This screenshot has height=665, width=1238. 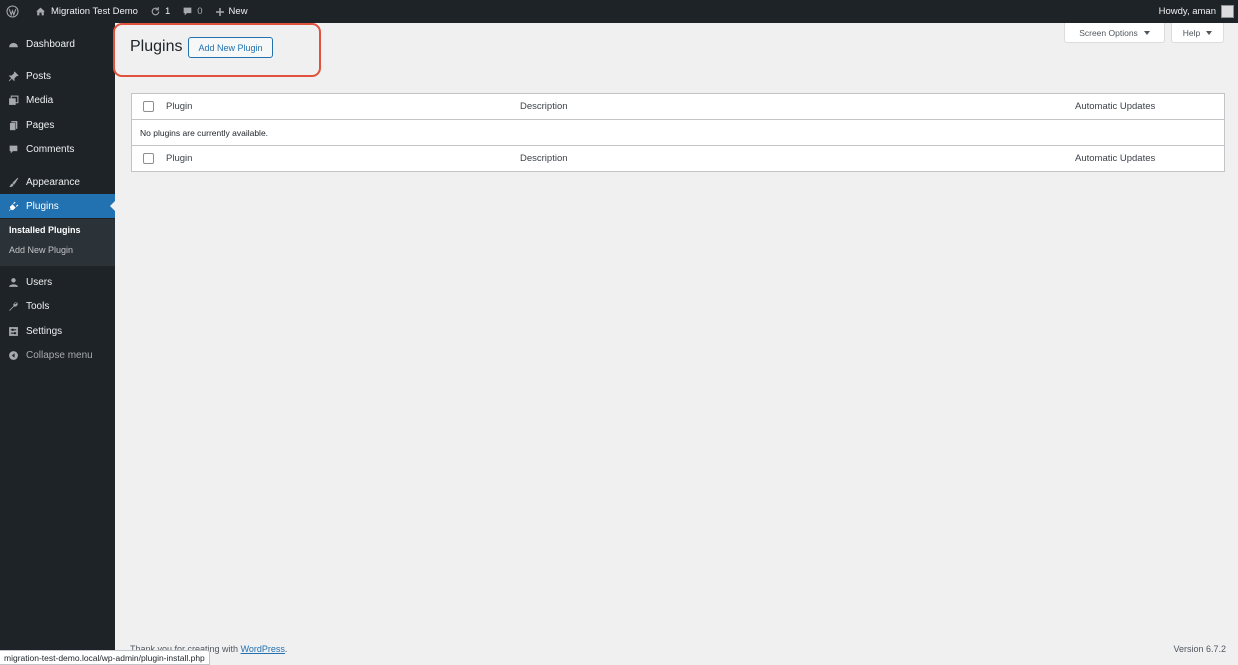 What do you see at coordinates (1227, 11) in the screenshot?
I see `avatar` at bounding box center [1227, 11].